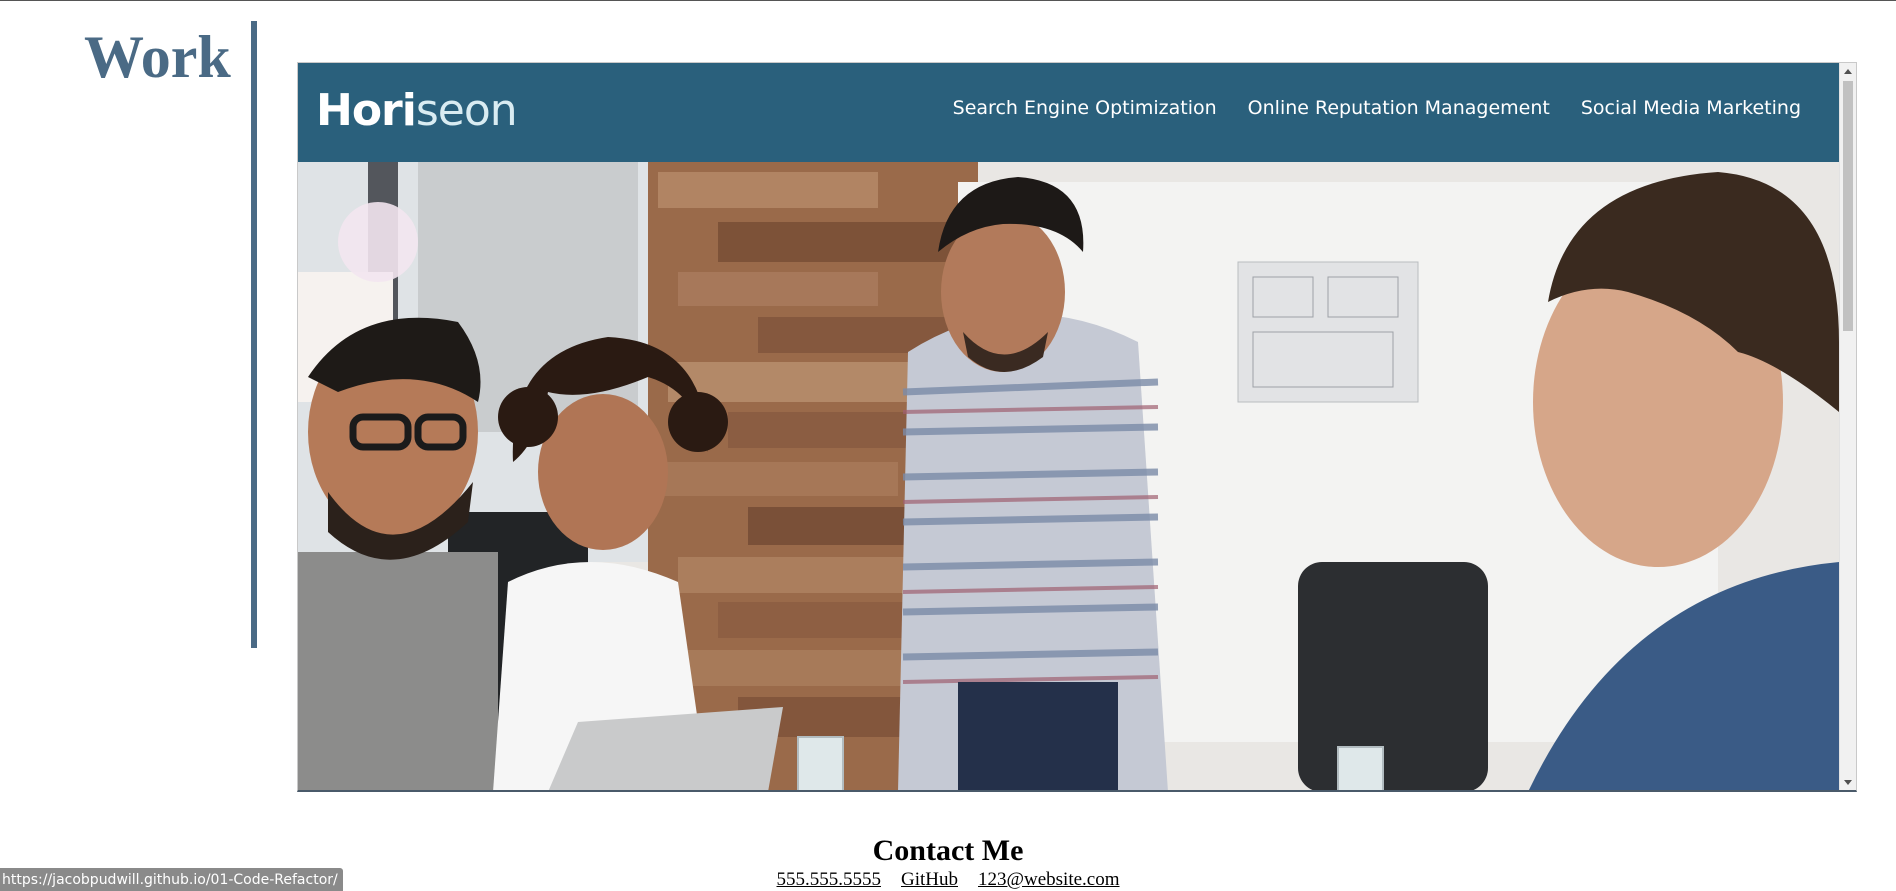 This screenshot has height=891, width=1896. I want to click on preview-scrollbar, so click(1847, 426).